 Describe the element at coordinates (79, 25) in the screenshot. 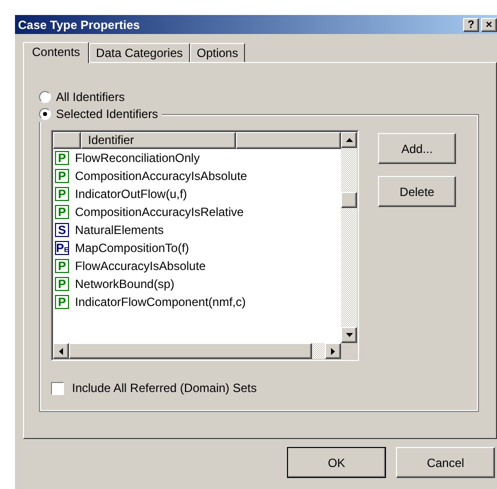

I see `window-title: Case Type Properties` at that location.